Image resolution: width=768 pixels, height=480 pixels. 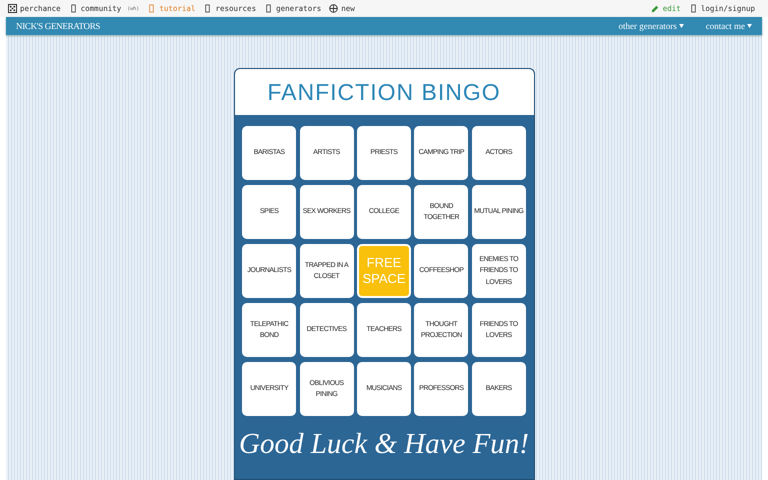 I want to click on dropdown-menu: other generators, so click(x=651, y=26).